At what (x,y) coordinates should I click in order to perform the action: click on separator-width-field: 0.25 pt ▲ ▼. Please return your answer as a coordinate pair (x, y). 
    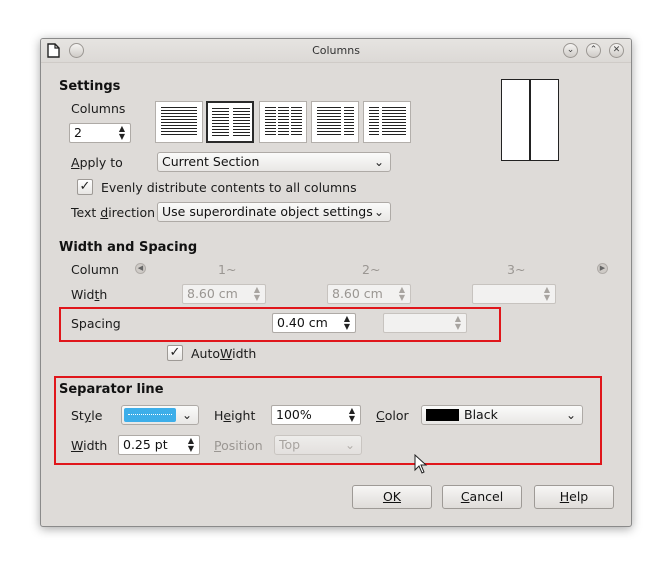
    Looking at the image, I should click on (159, 445).